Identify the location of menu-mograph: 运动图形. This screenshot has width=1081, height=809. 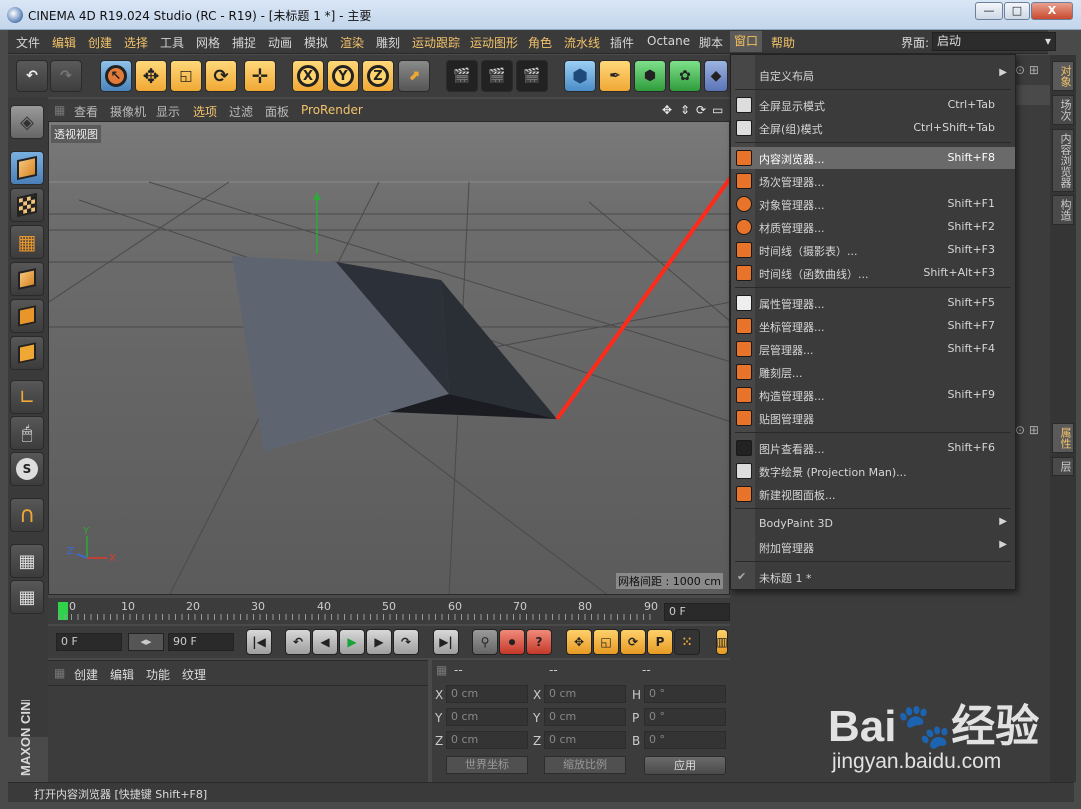
(494, 42).